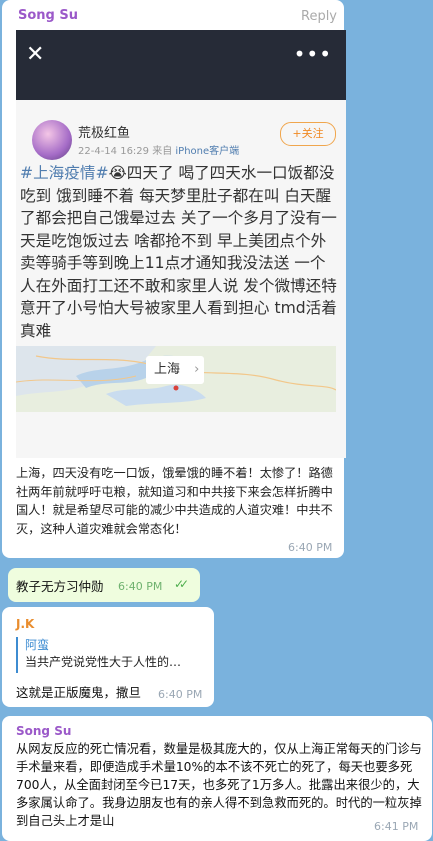 The height and width of the screenshot is (841, 433). What do you see at coordinates (181, 584) in the screenshot?
I see `read-check-icon: ✓✓` at bounding box center [181, 584].